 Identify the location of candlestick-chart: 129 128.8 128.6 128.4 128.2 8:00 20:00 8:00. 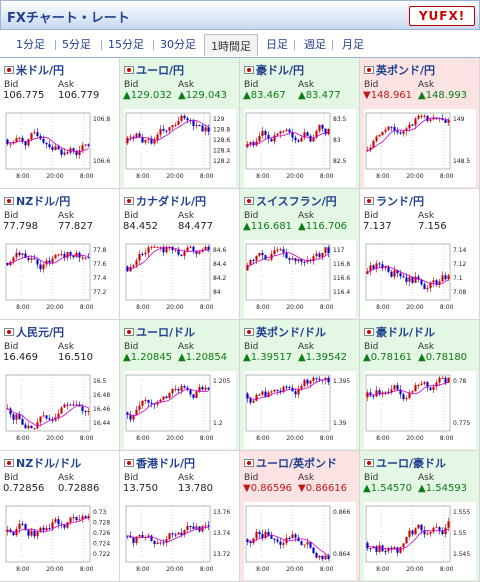
(180, 148).